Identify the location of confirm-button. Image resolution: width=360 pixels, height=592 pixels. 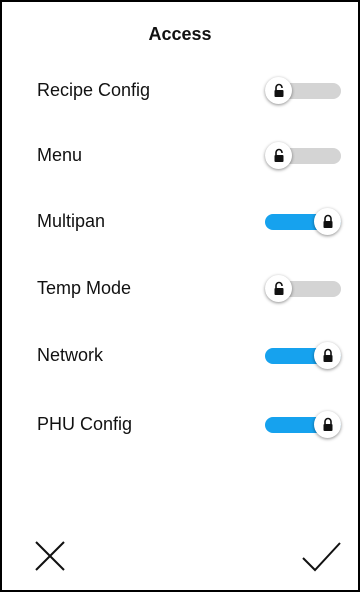
(320, 556).